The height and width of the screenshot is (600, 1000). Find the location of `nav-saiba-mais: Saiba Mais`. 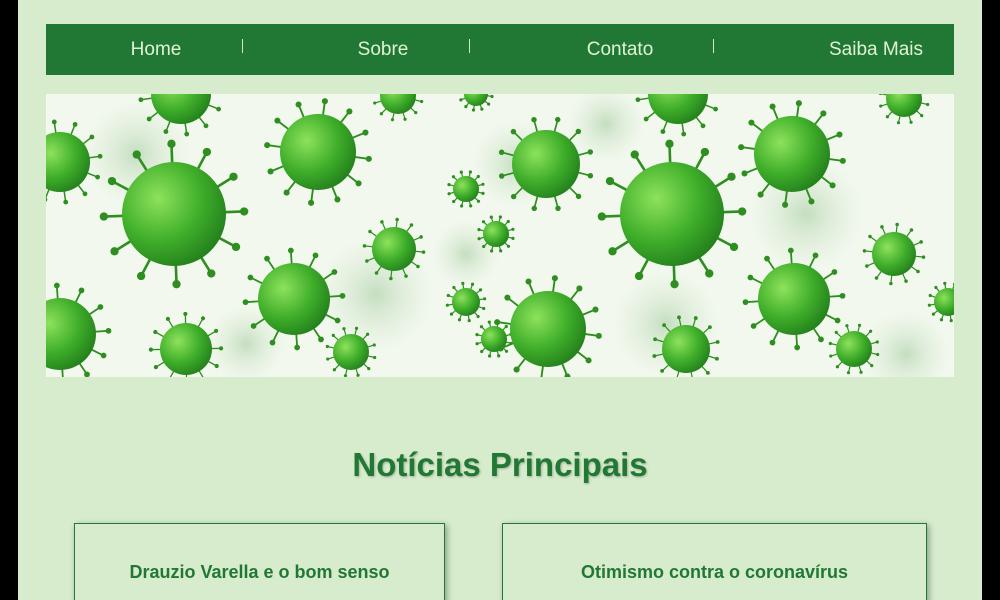

nav-saiba-mais: Saiba Mais is located at coordinates (876, 49).